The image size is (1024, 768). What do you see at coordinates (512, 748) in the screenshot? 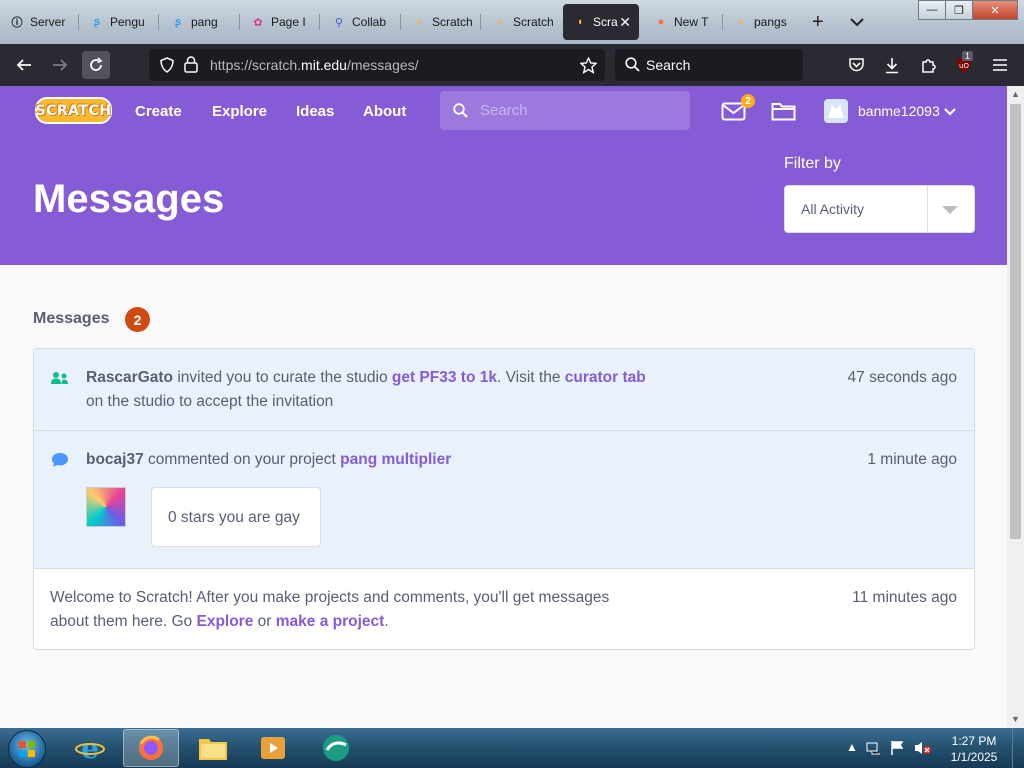
I see `windows-taskbar: e ▲ 1:27 PM 1/1/2025` at bounding box center [512, 748].